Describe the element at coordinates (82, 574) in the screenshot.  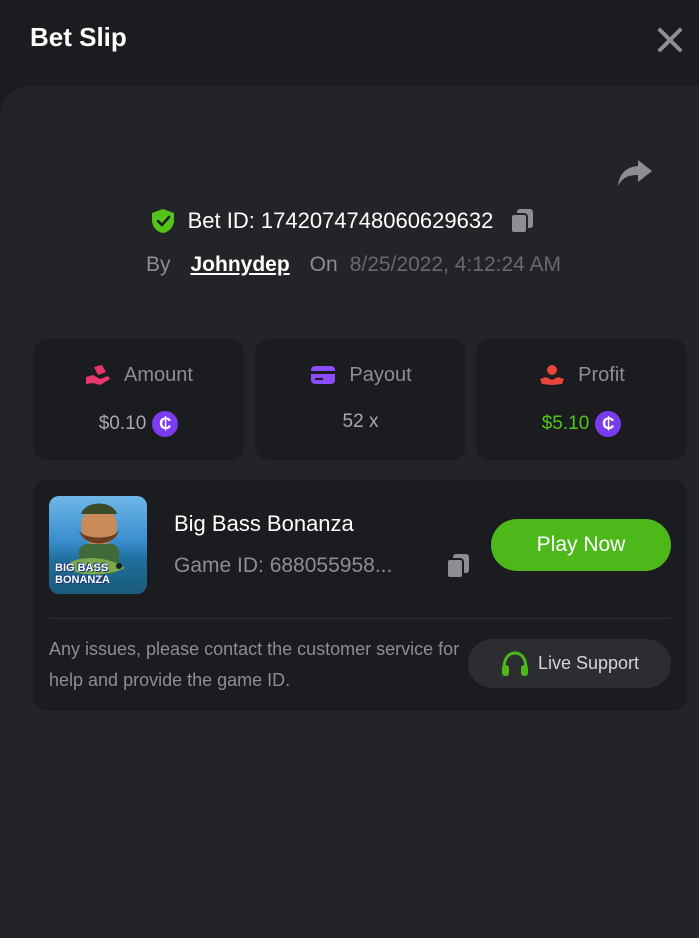
I see `thumbnail-title: BIG BASS BONANZA` at that location.